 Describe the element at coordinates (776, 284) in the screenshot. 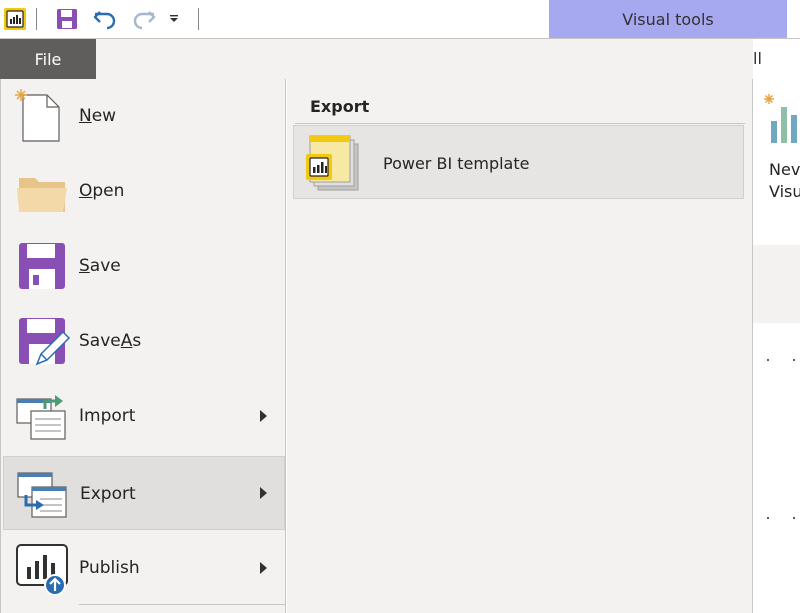

I see `formula-band` at that location.